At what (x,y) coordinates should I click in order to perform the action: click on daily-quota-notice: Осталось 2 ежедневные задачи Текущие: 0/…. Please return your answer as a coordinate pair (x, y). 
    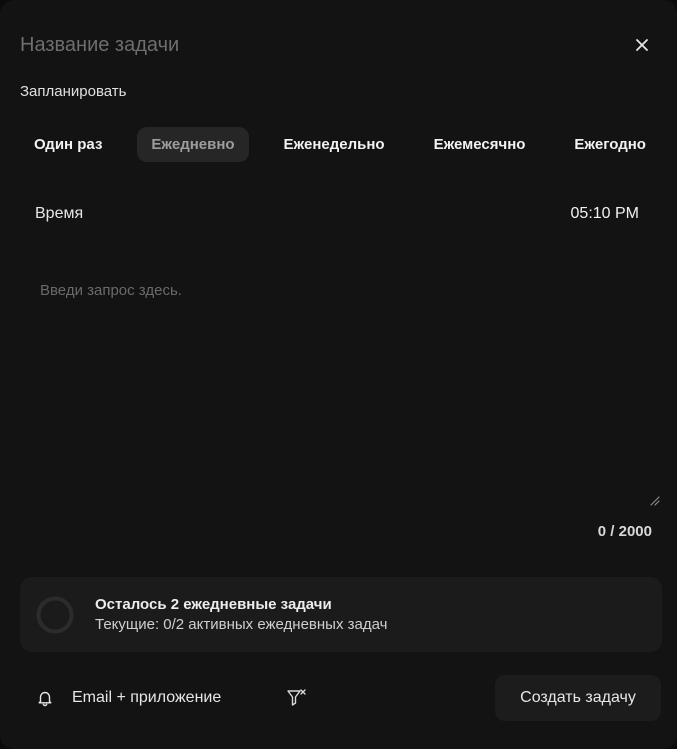
    Looking at the image, I should click on (341, 614).